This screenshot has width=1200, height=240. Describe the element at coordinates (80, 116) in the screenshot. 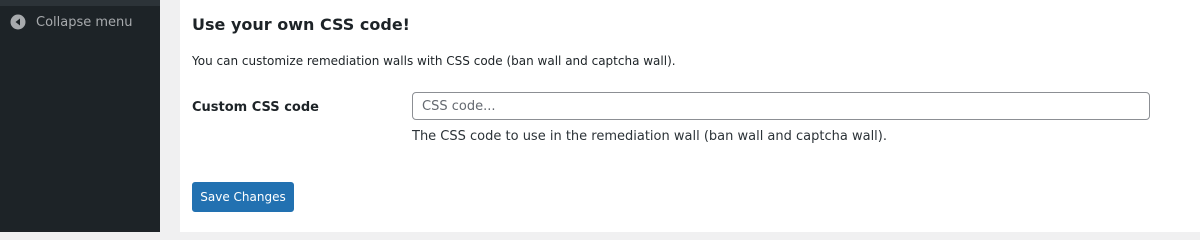

I see `admin-sidebar: Collapse menu` at that location.